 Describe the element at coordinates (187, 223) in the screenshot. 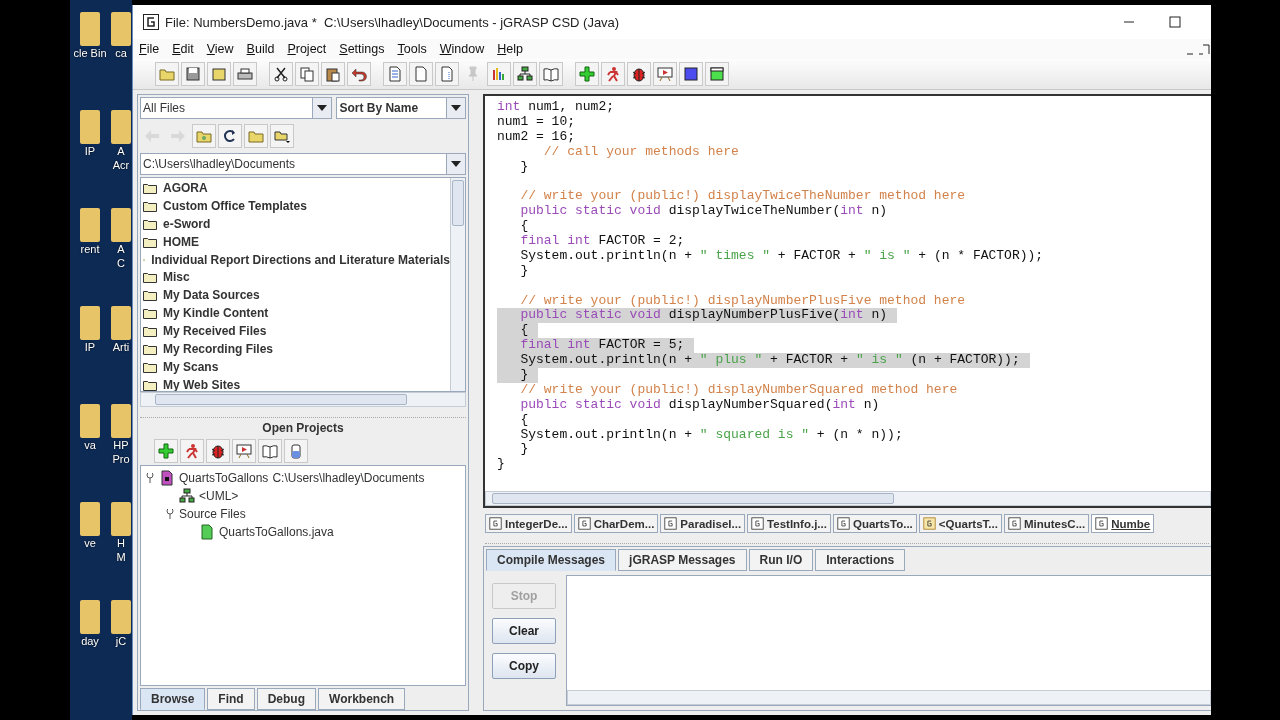

I see `folder-name: e-Sword` at that location.